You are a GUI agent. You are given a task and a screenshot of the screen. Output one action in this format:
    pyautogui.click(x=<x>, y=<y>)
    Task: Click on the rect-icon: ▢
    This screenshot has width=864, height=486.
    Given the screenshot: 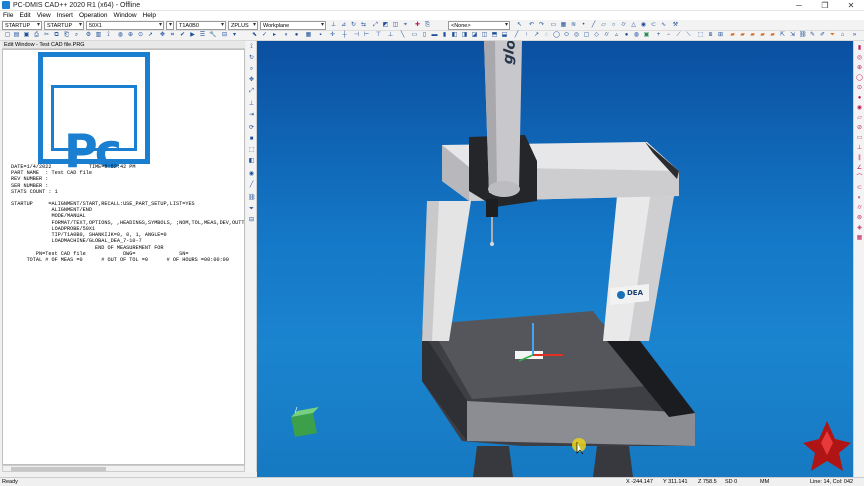 What is the action you would take?
    pyautogui.click(x=586, y=35)
    